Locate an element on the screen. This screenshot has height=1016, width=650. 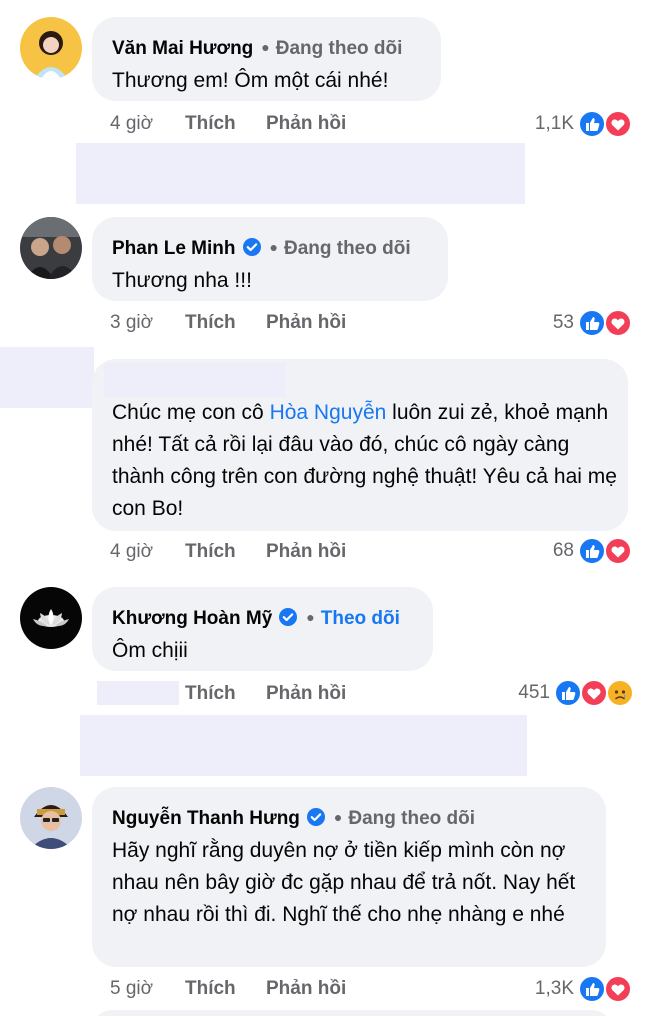
redacted-name is located at coordinates (195, 380).